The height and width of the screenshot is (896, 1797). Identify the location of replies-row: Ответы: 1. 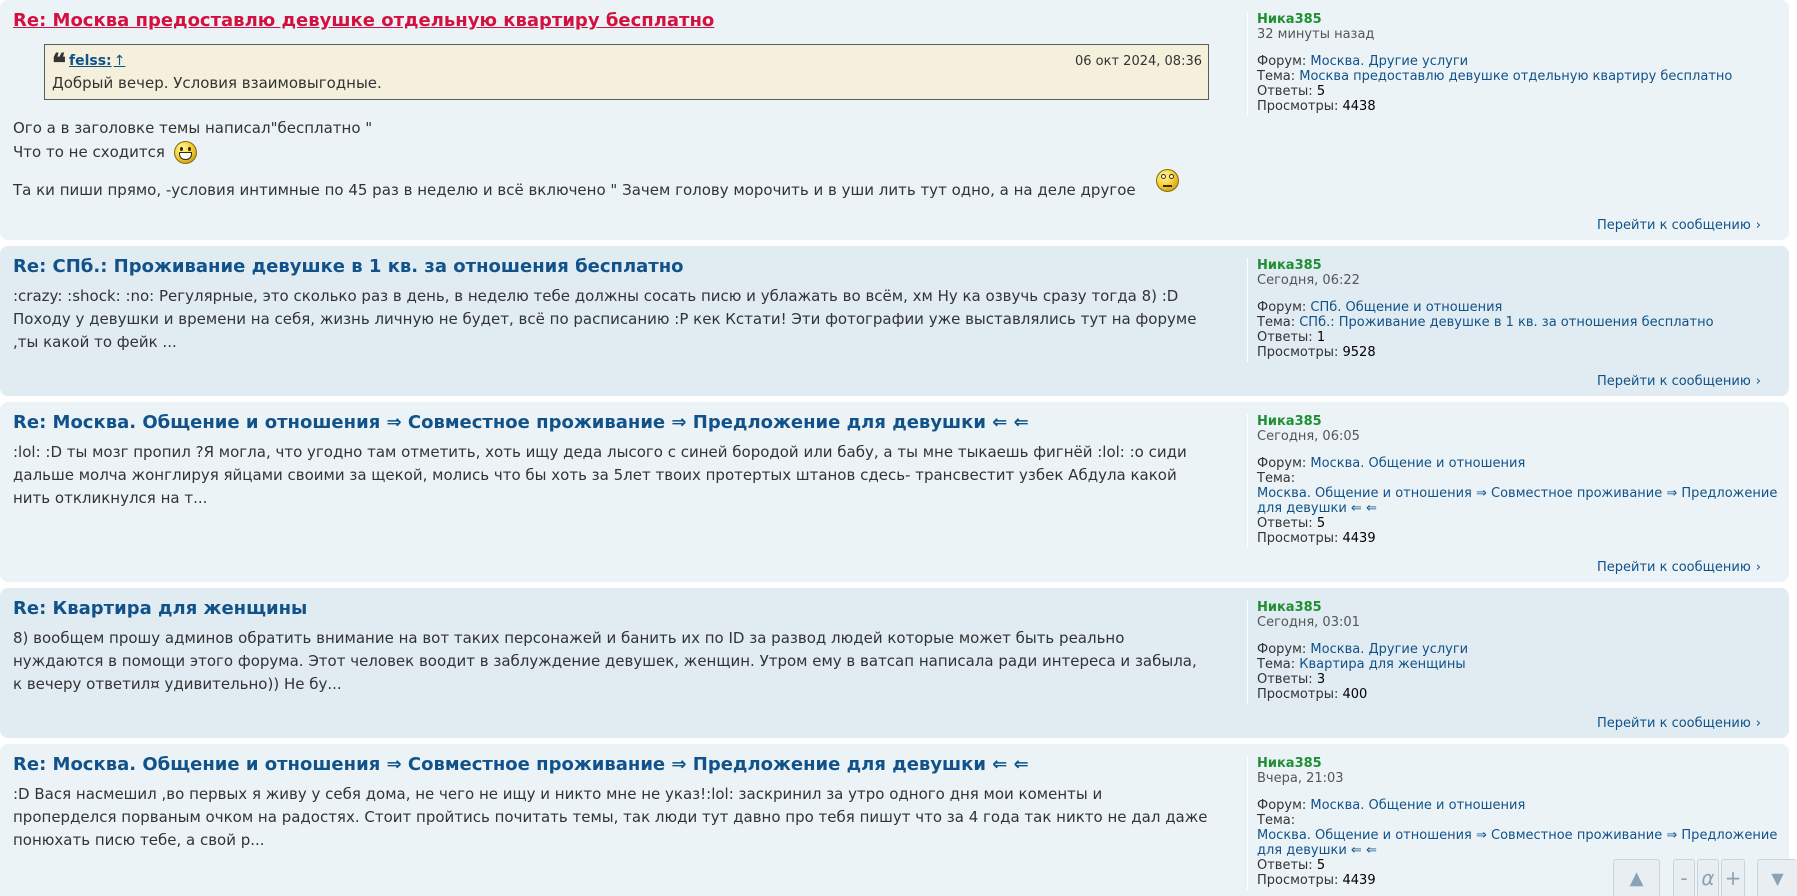
(1291, 337).